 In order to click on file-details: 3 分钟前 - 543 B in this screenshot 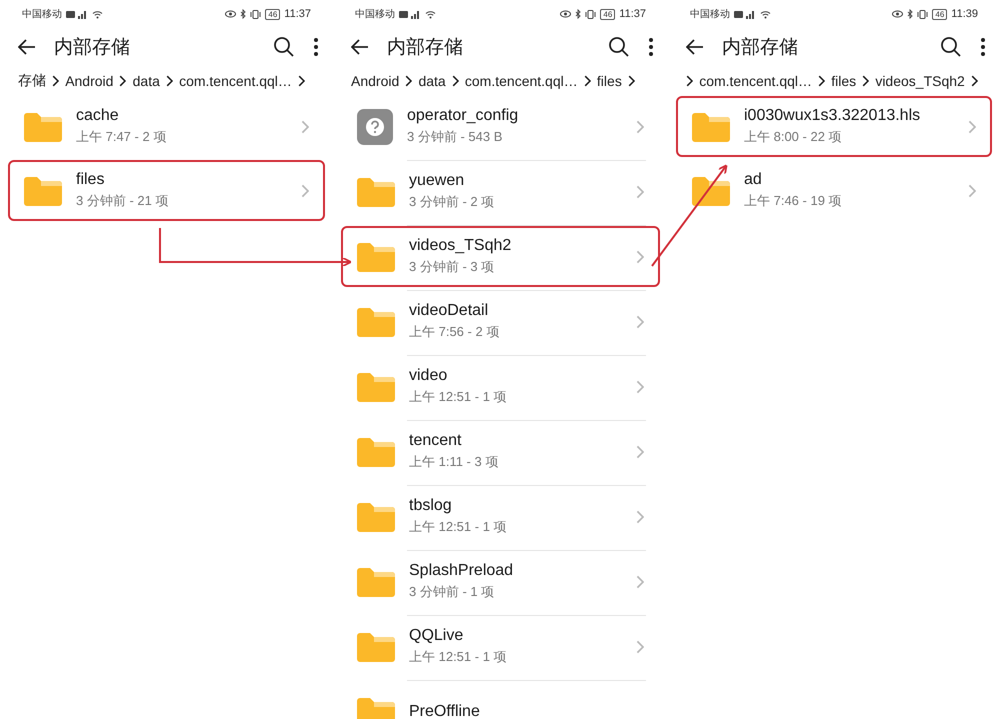, I will do `click(455, 137)`.